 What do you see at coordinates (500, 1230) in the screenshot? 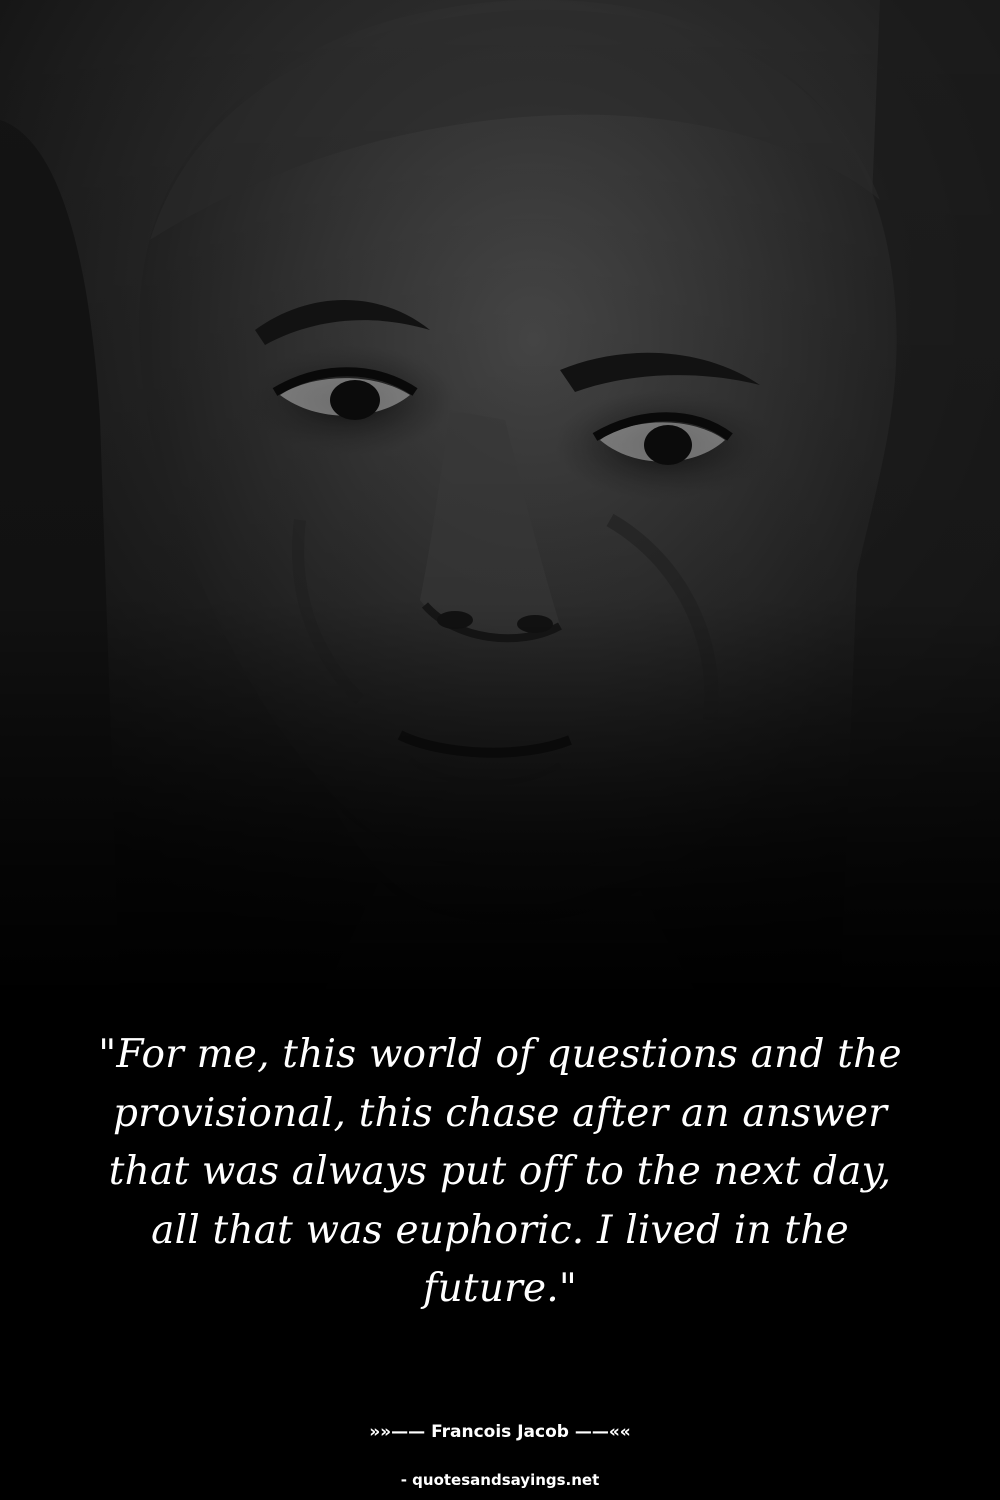
I see `quote-line: all that was euphoric. I lived in the` at bounding box center [500, 1230].